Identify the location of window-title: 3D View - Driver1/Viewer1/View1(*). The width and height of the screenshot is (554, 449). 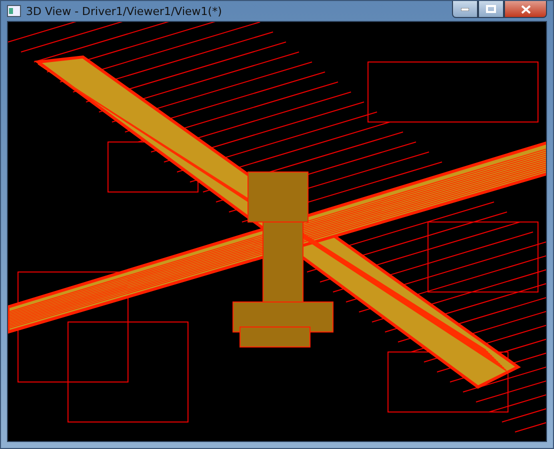
(124, 11).